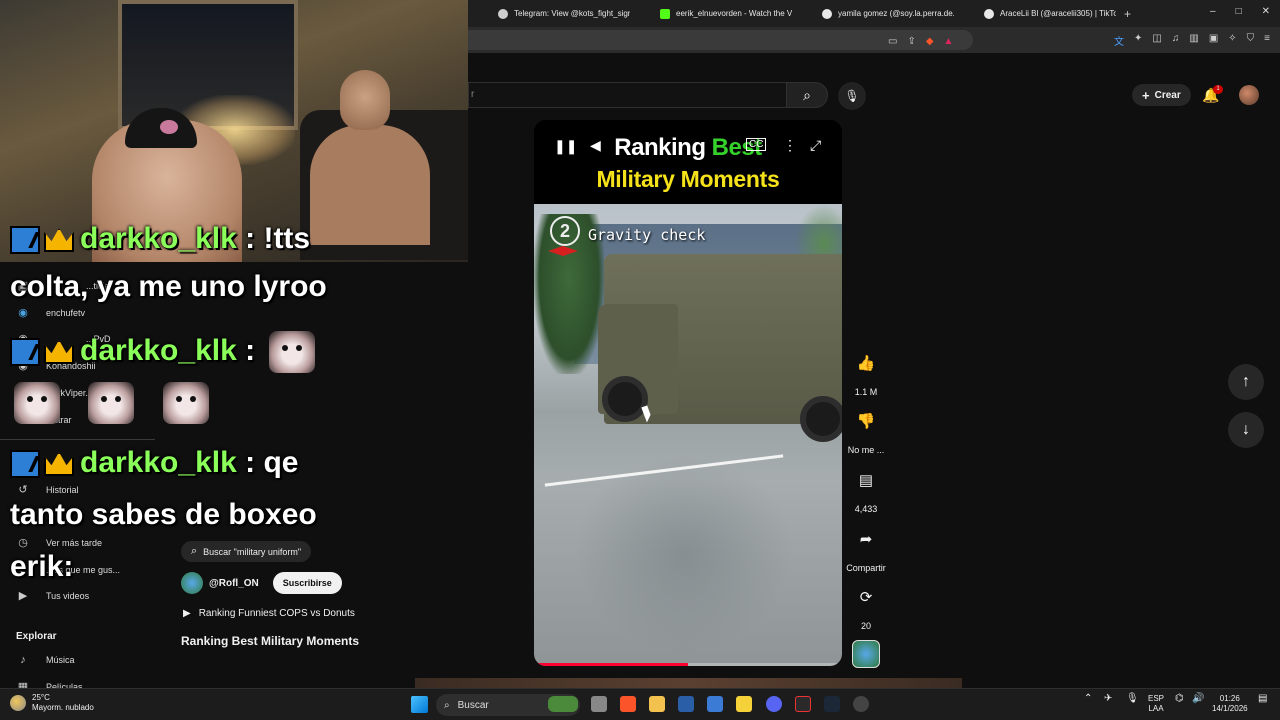 Image resolution: width=1280 pixels, height=720 pixels. Describe the element at coordinates (187, 613) in the screenshot. I see `play-icon: ▶` at that location.